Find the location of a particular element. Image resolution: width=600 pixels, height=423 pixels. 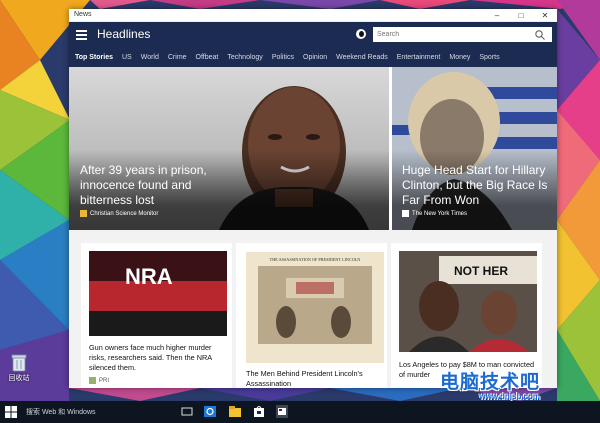

story-thumbnail: NRA is located at coordinates (158, 293).